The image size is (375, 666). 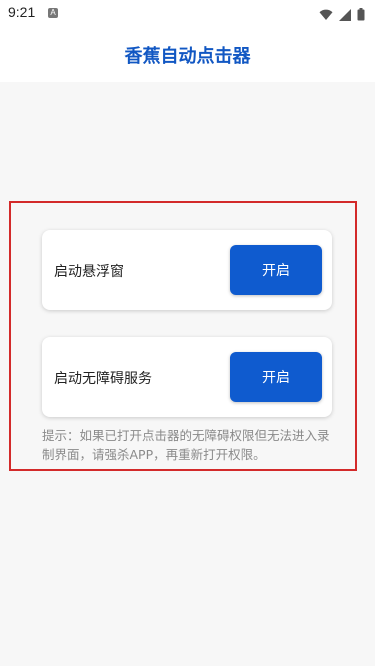 What do you see at coordinates (22, 12) in the screenshot?
I see `status-time: 9:21` at bounding box center [22, 12].